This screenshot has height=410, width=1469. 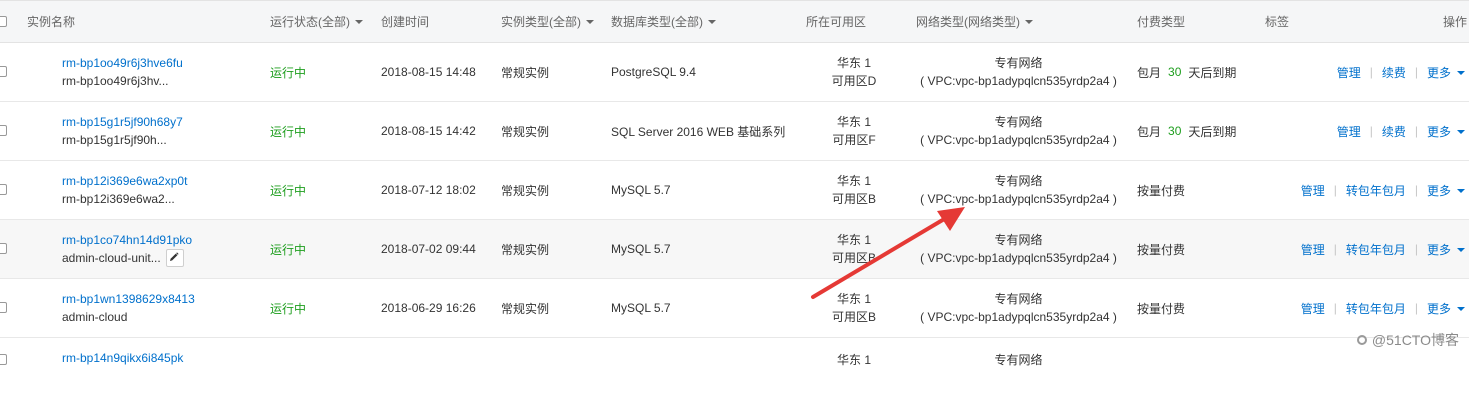 What do you see at coordinates (1186, 131) in the screenshot?
I see `billing-cell: 包月 30 天后到期` at bounding box center [1186, 131].